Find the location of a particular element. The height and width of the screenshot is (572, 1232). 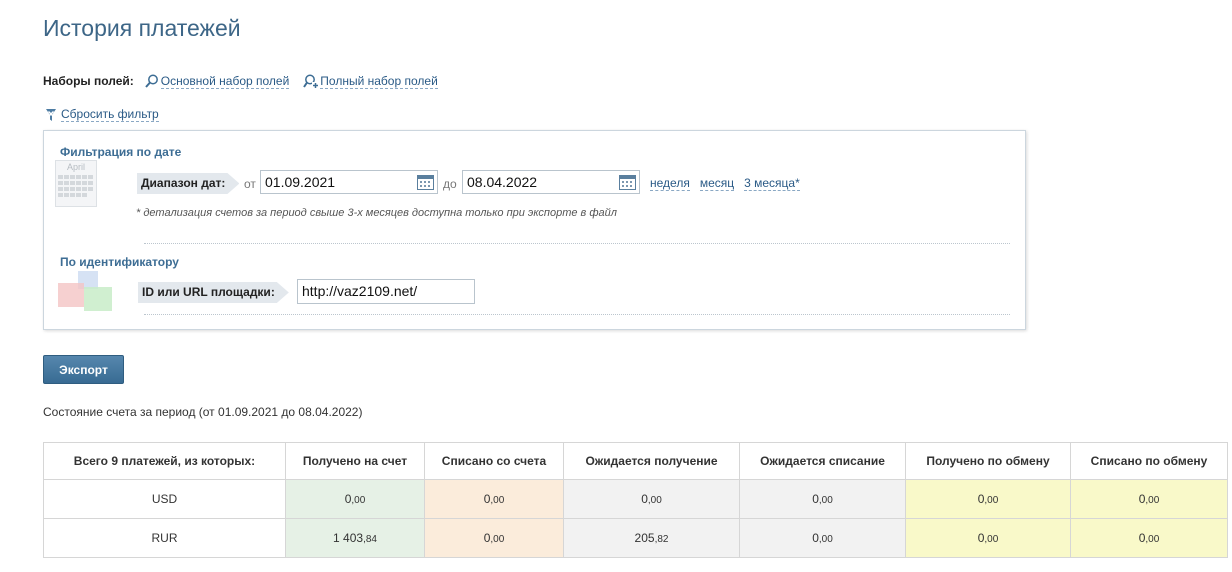

period-links: неделя месяц 3 месяца* is located at coordinates (725, 183).